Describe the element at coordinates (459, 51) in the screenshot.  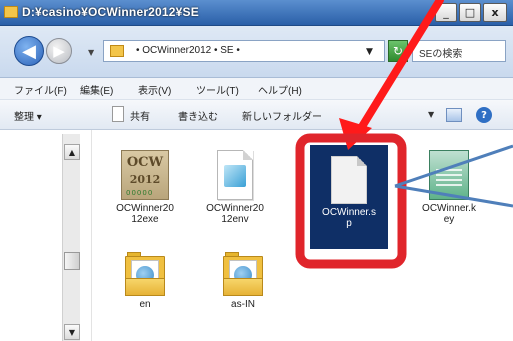
I see `search-input: SEの検索` at that location.